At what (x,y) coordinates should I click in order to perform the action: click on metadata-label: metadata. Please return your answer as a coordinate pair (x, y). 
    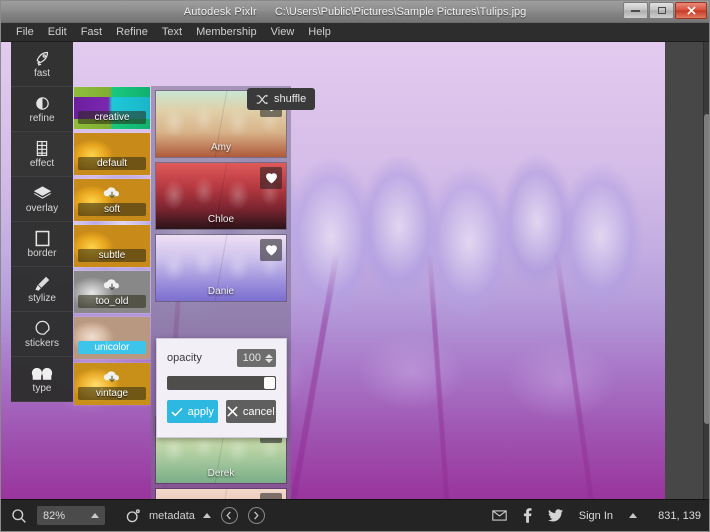
    Looking at the image, I should click on (172, 516).